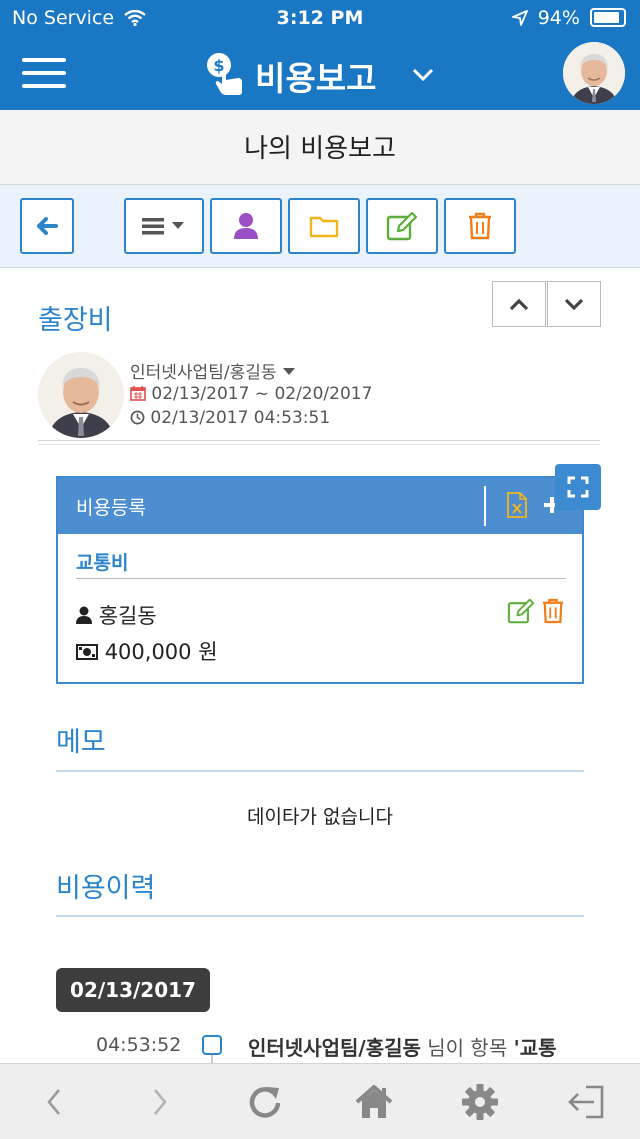 Image resolution: width=640 pixels, height=1139 pixels. Describe the element at coordinates (467, 1048) in the screenshot. I see `history-text: 님이 항목` at that location.